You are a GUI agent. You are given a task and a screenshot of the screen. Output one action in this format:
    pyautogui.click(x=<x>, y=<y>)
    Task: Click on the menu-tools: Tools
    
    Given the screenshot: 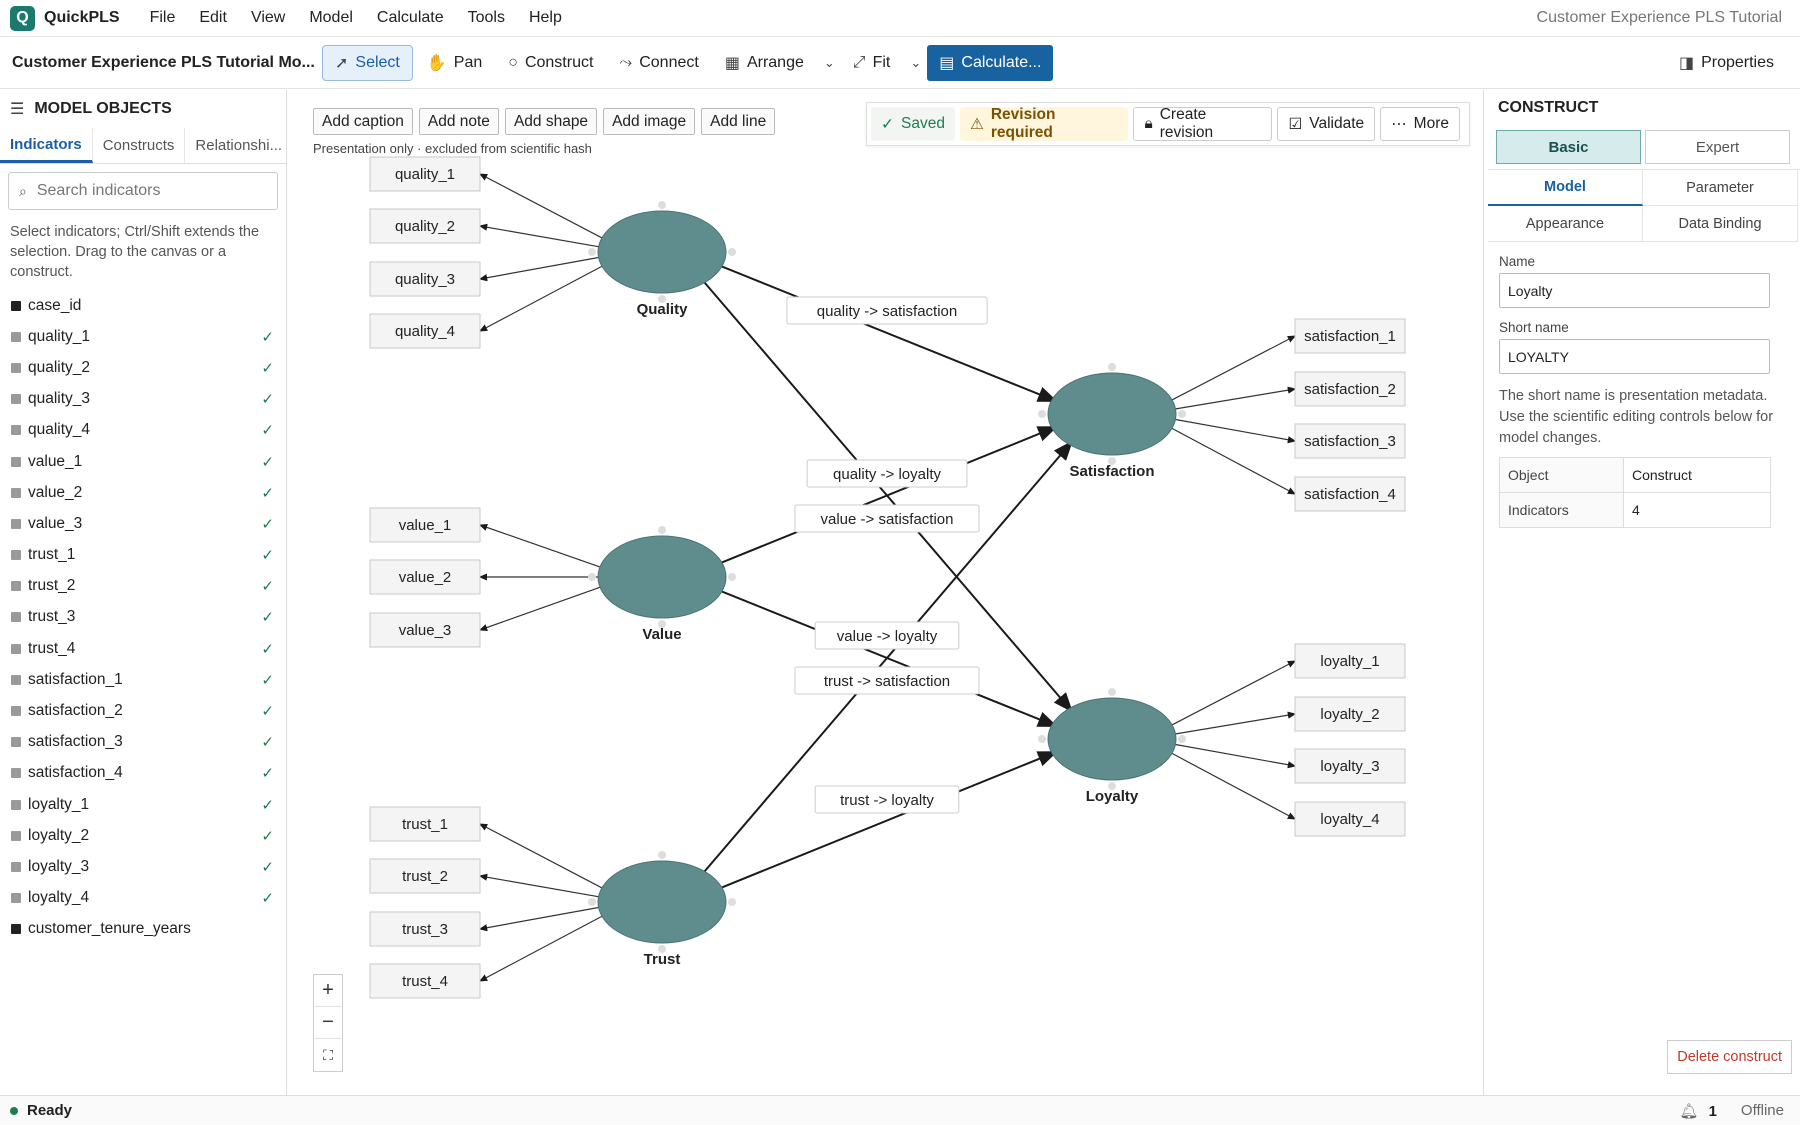 What is the action you would take?
    pyautogui.click(x=486, y=18)
    